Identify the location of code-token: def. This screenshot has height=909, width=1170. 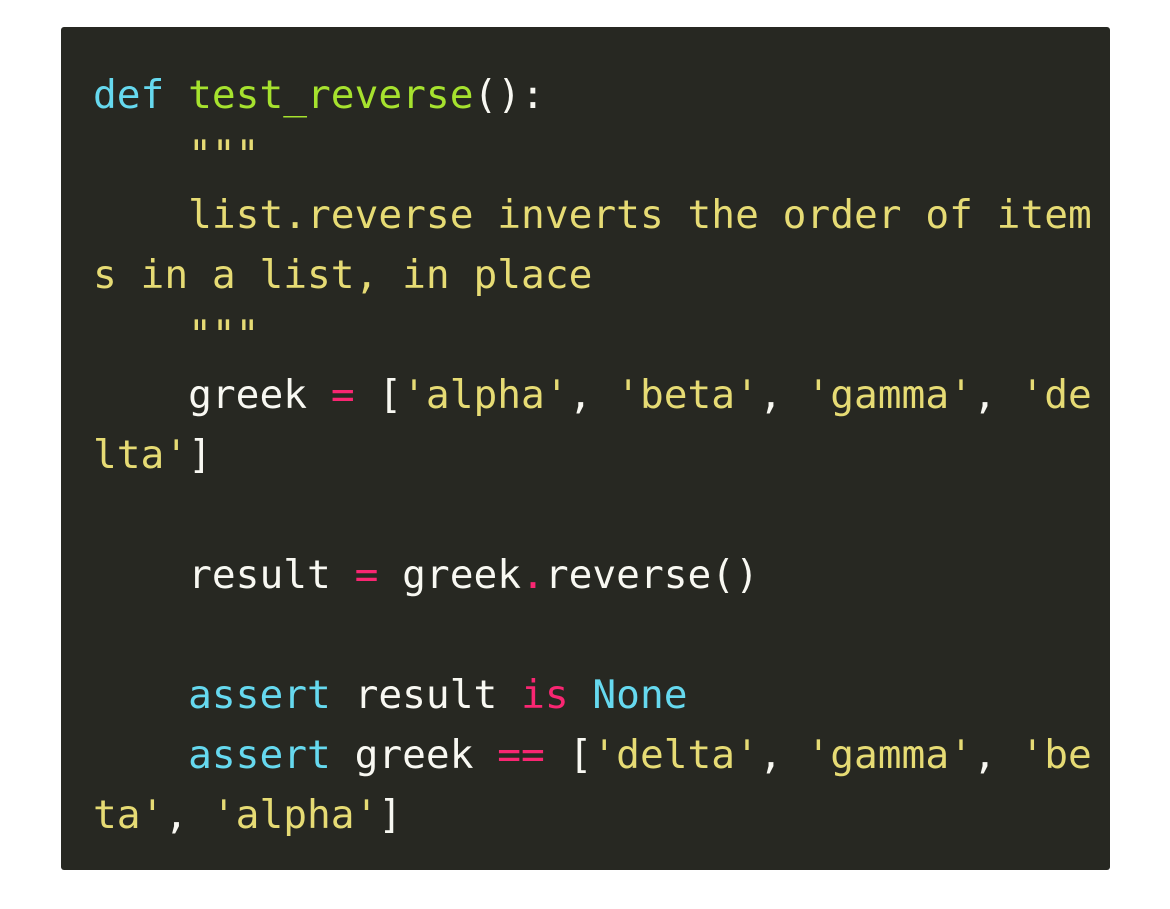
(129, 95).